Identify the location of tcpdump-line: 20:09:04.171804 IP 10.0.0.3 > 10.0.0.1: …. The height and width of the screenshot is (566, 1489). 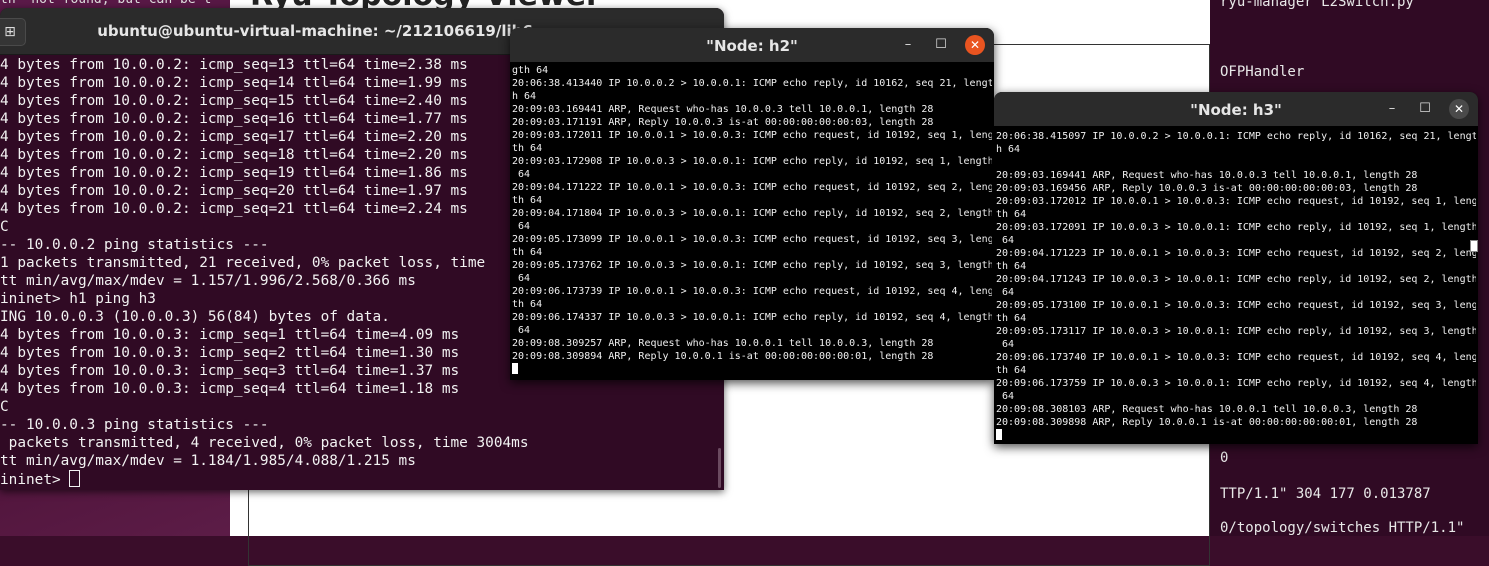
(752, 213).